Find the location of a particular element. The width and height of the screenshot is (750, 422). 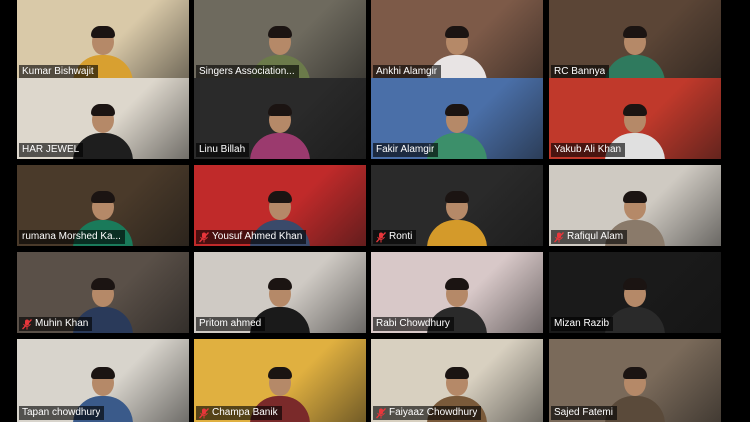

participant-nameplate: Linu Billah is located at coordinates (223, 150).